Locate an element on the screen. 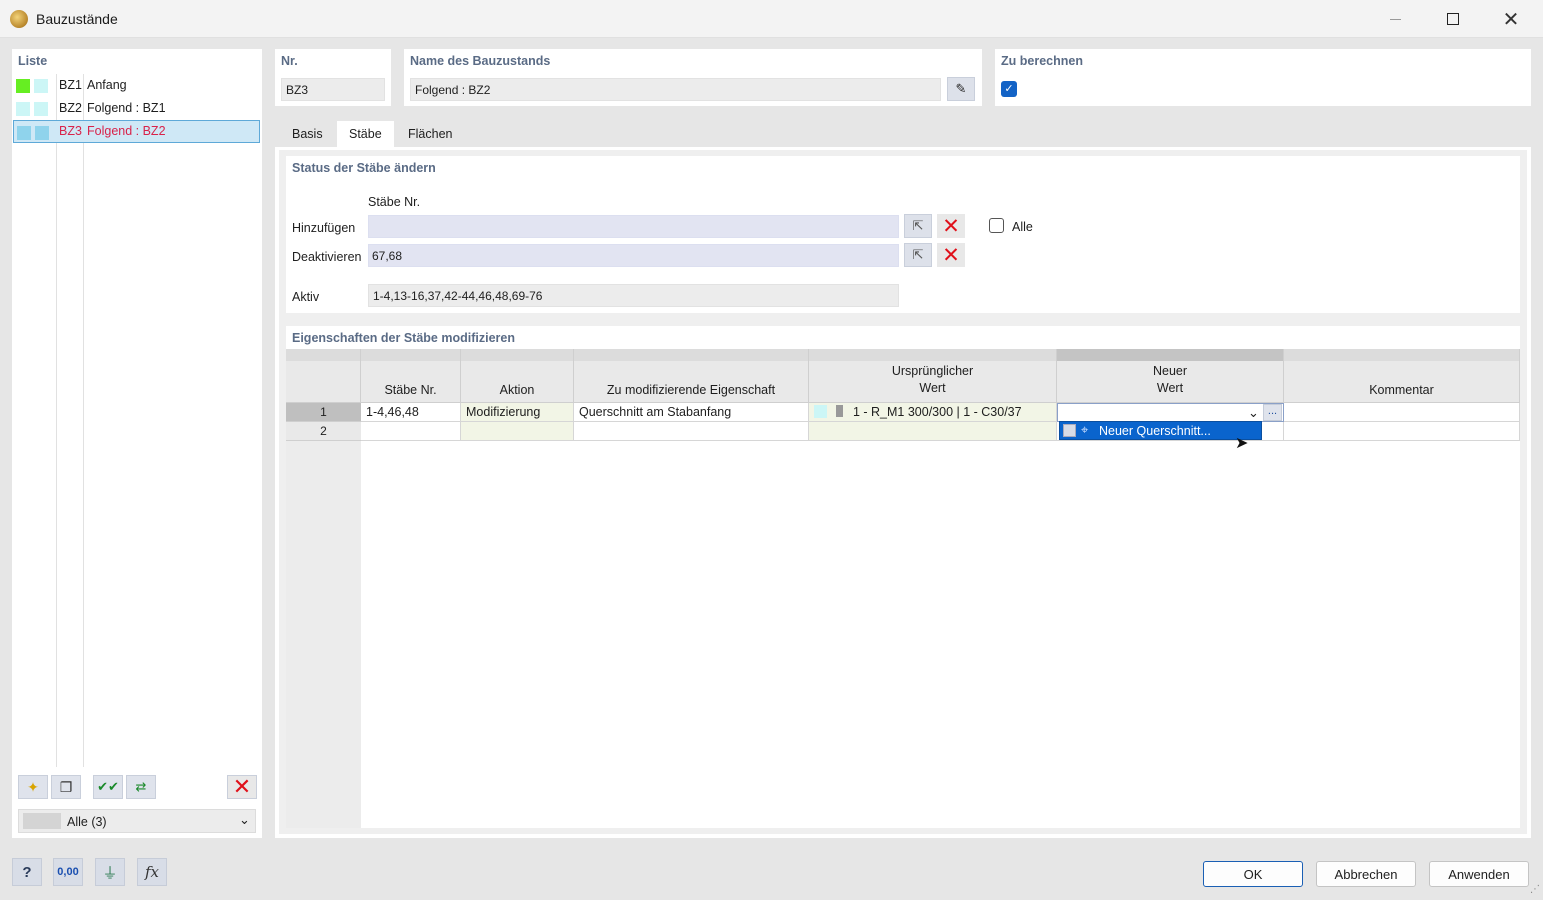  pick-add-button: ⇱ is located at coordinates (918, 226).